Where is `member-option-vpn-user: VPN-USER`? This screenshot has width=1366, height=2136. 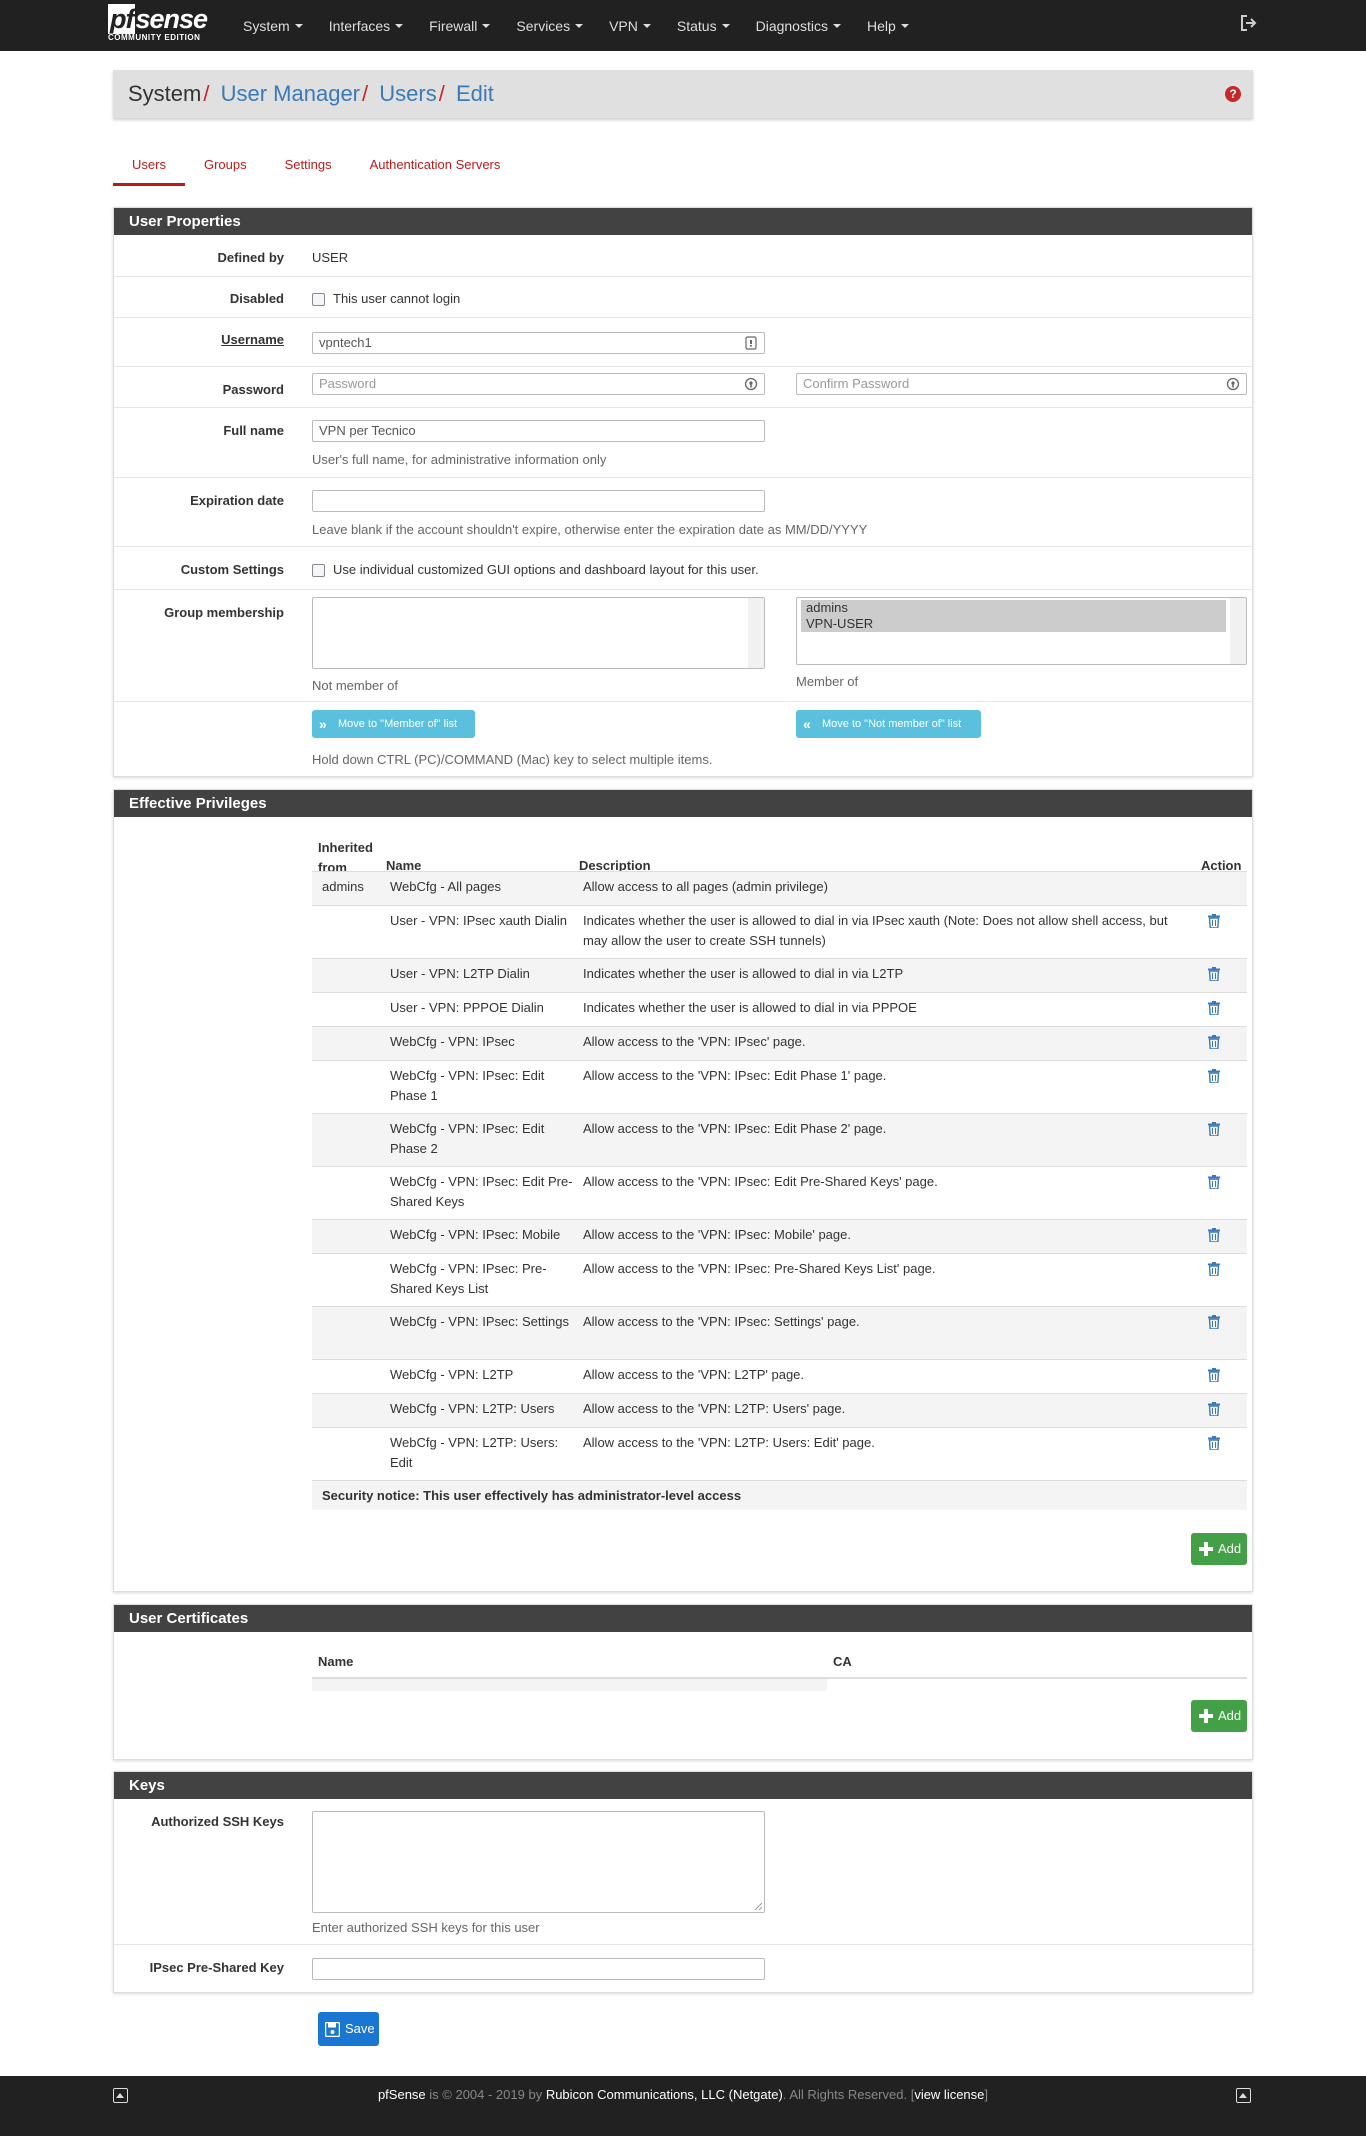 member-option-vpn-user: VPN-USER is located at coordinates (1013, 624).